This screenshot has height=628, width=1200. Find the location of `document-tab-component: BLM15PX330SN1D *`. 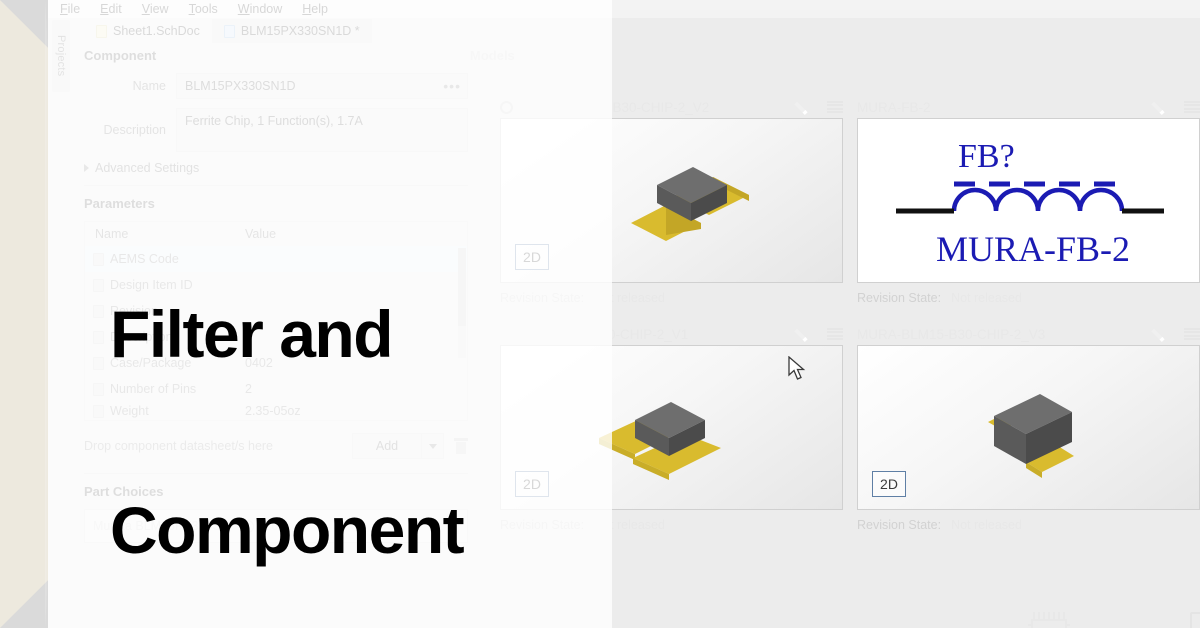

document-tab-component: BLM15PX330SN1D * is located at coordinates (291, 31).